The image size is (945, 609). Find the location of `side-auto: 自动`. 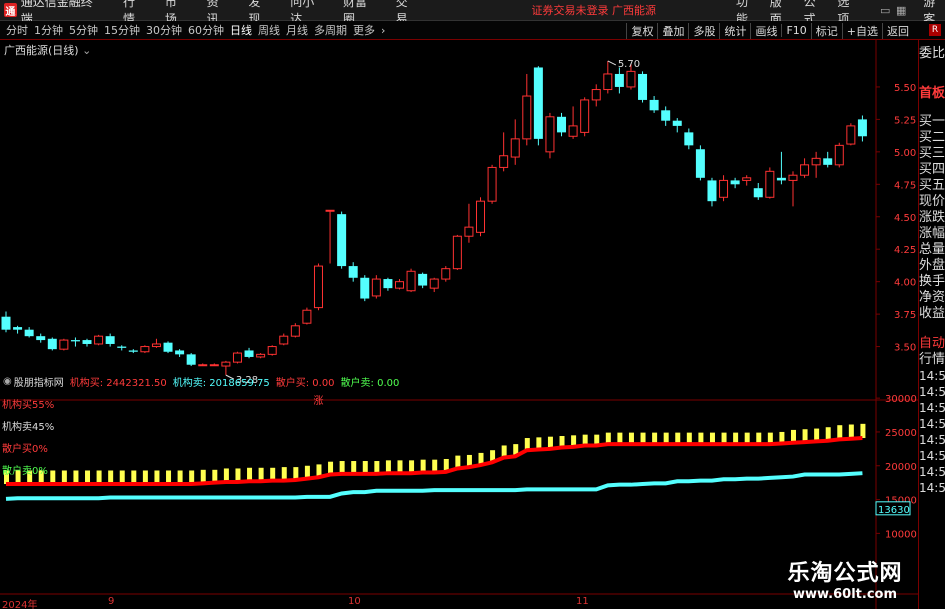

side-auto: 自动 is located at coordinates (932, 344).